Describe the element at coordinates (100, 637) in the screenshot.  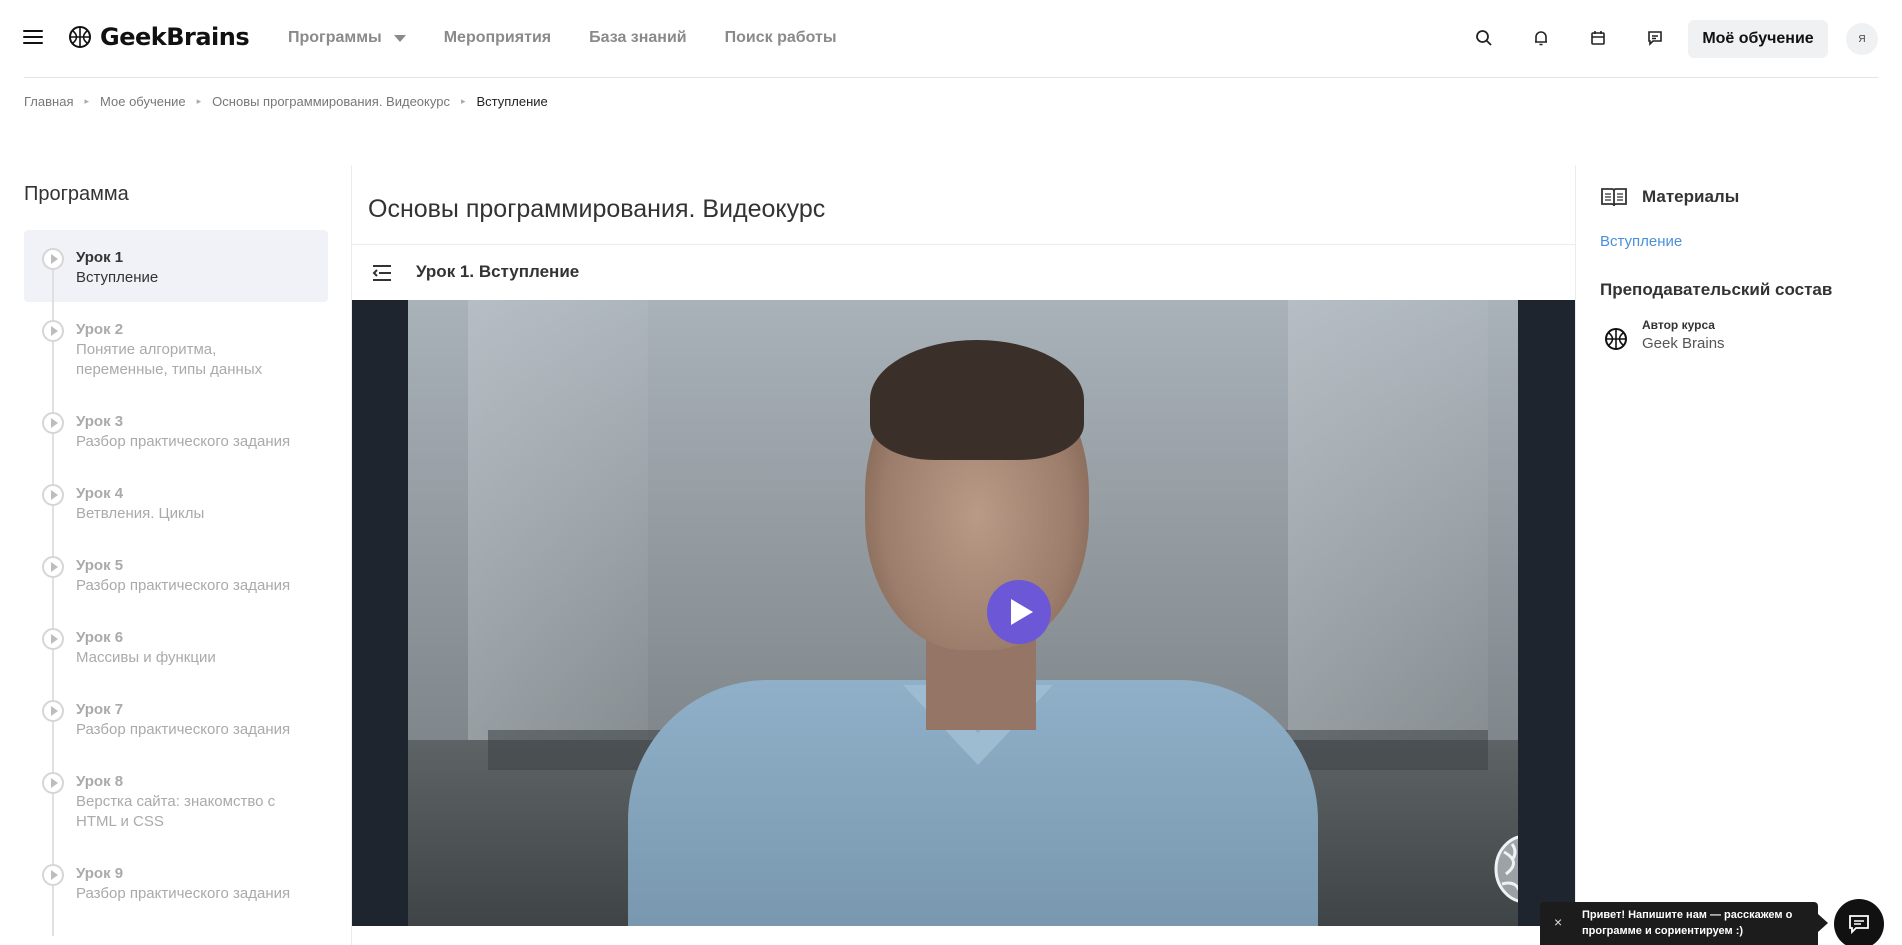
I see `lesson-number: Урок 6` at that location.